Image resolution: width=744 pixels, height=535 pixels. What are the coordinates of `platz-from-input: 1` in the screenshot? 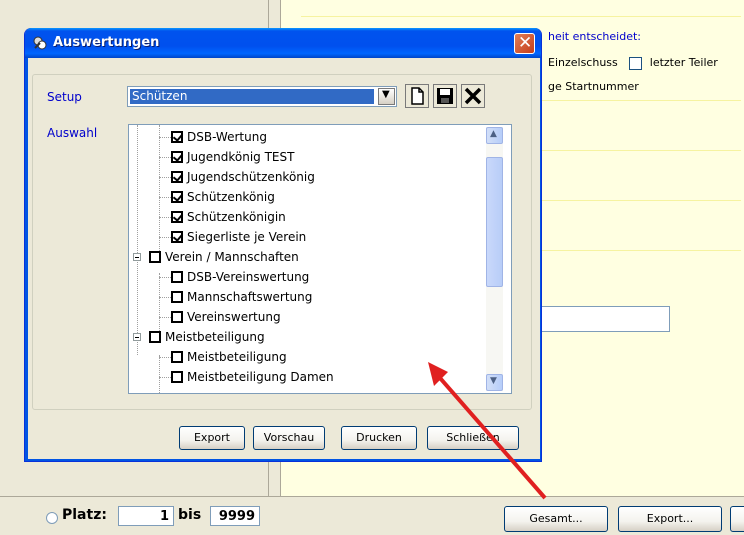 It's located at (146, 516).